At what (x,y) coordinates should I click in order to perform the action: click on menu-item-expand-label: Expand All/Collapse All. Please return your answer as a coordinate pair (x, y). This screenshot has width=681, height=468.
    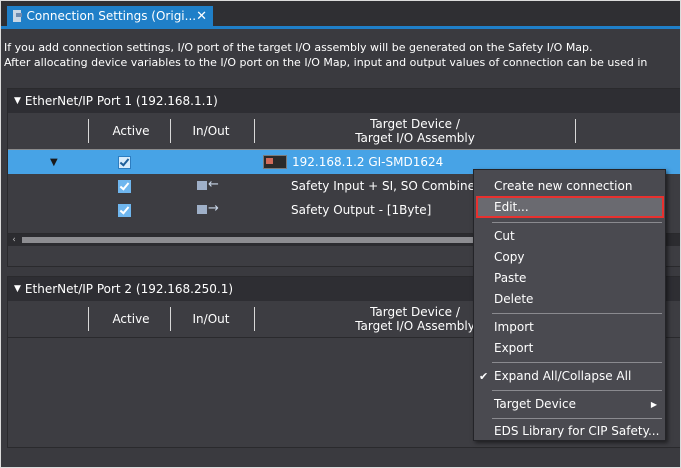
    Looking at the image, I should click on (563, 376).